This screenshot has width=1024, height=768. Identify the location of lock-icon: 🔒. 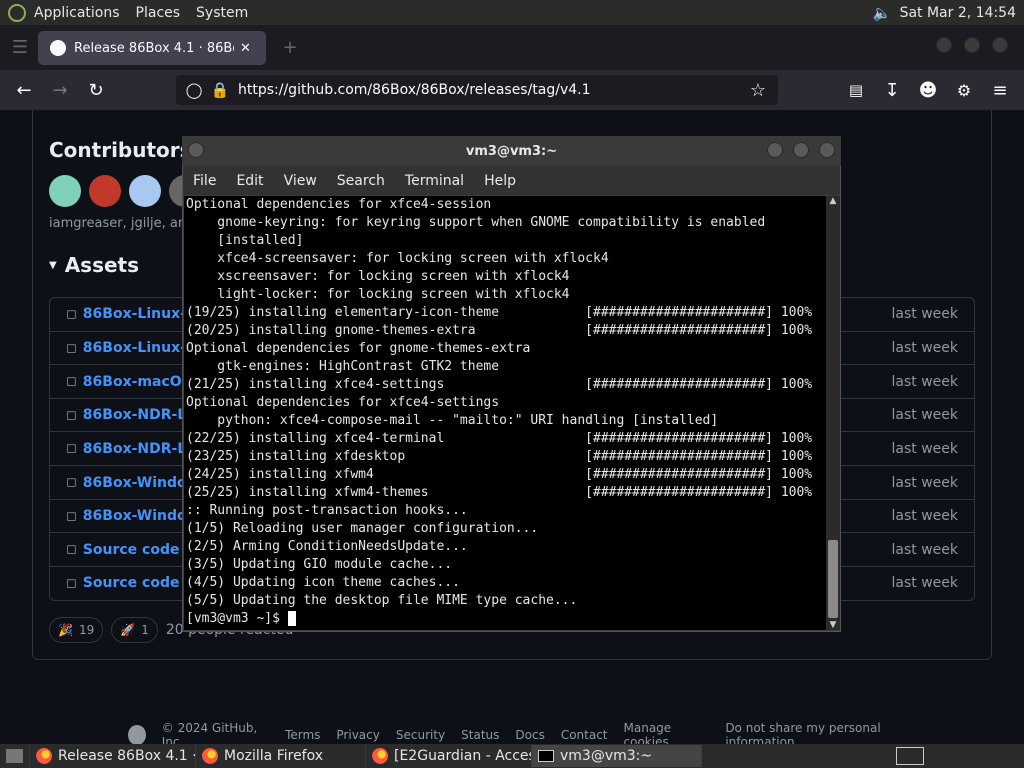
(220, 90).